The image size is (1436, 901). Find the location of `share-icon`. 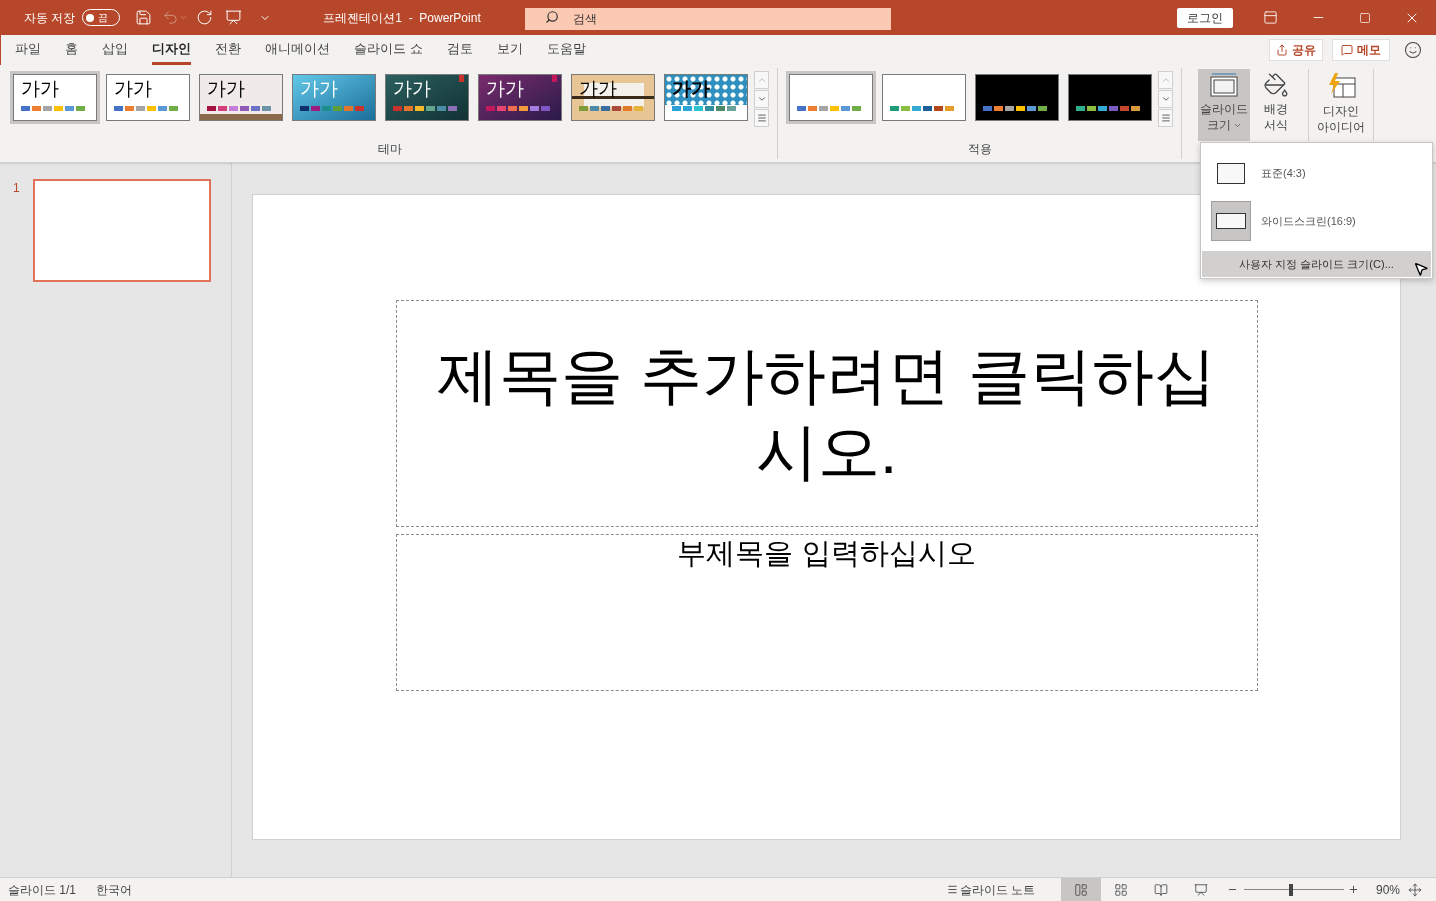

share-icon is located at coordinates (1282, 50).